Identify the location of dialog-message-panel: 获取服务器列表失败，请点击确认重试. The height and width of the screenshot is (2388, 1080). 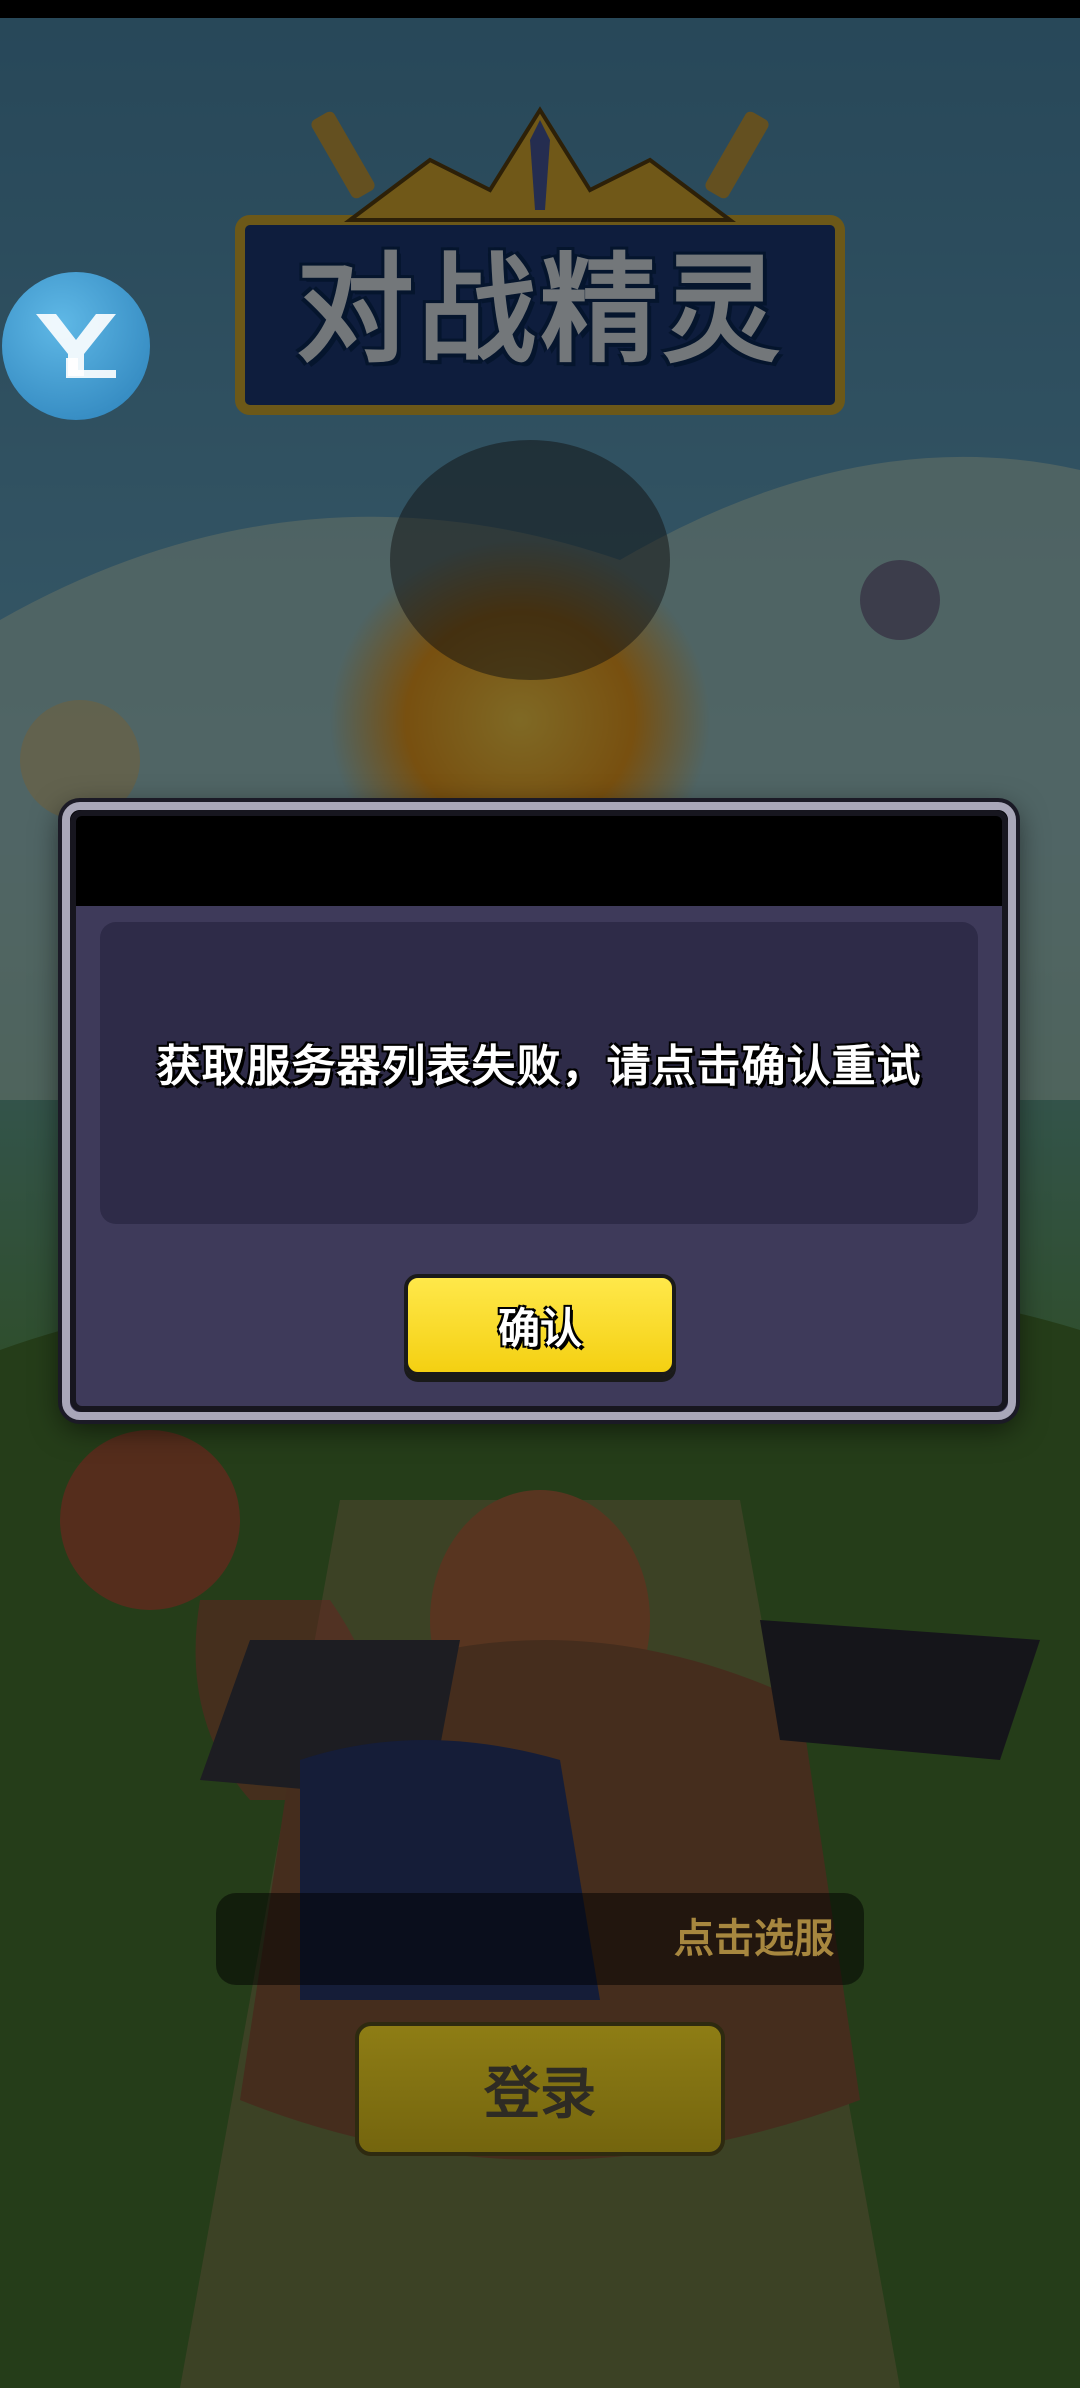
(539, 1073).